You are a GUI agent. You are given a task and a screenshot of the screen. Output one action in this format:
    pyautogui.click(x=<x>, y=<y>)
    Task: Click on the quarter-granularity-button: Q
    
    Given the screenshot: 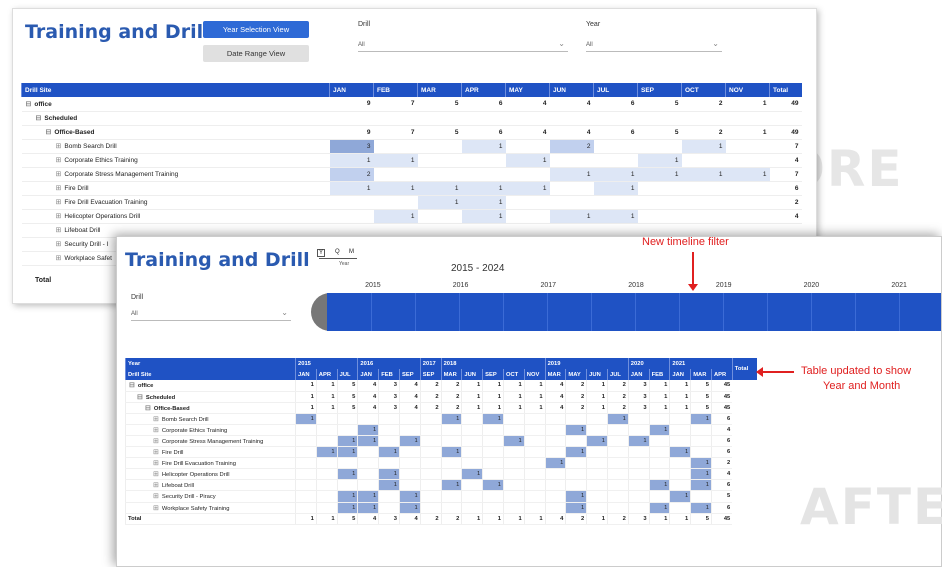 What is the action you would take?
    pyautogui.click(x=337, y=252)
    